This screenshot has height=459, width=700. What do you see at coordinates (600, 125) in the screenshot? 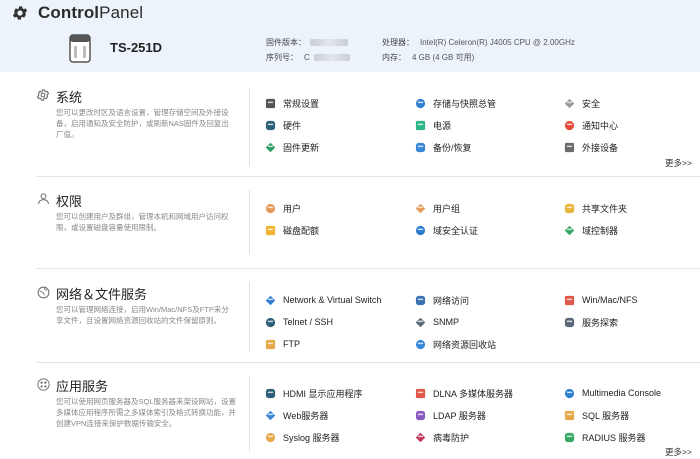
I see `menu-item-label: 通知中心` at bounding box center [600, 125].